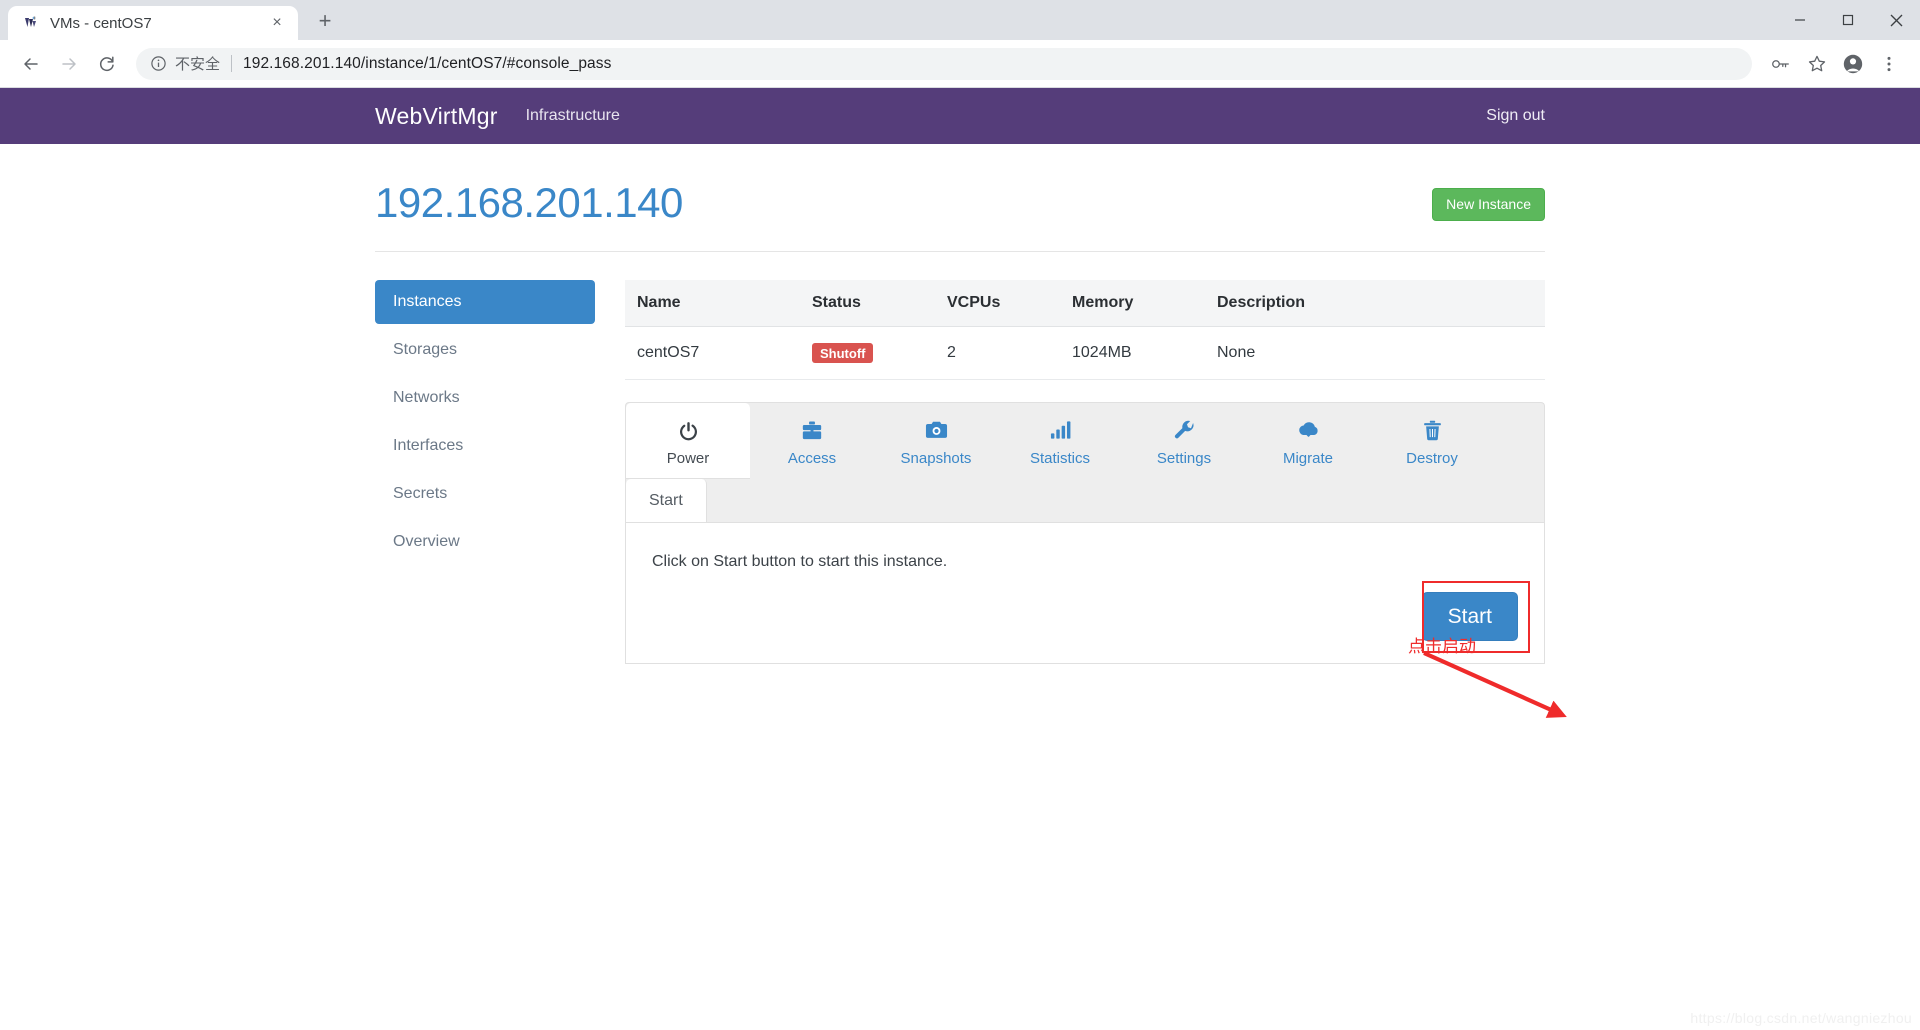  Describe the element at coordinates (232, 63) in the screenshot. I see `divider` at that location.